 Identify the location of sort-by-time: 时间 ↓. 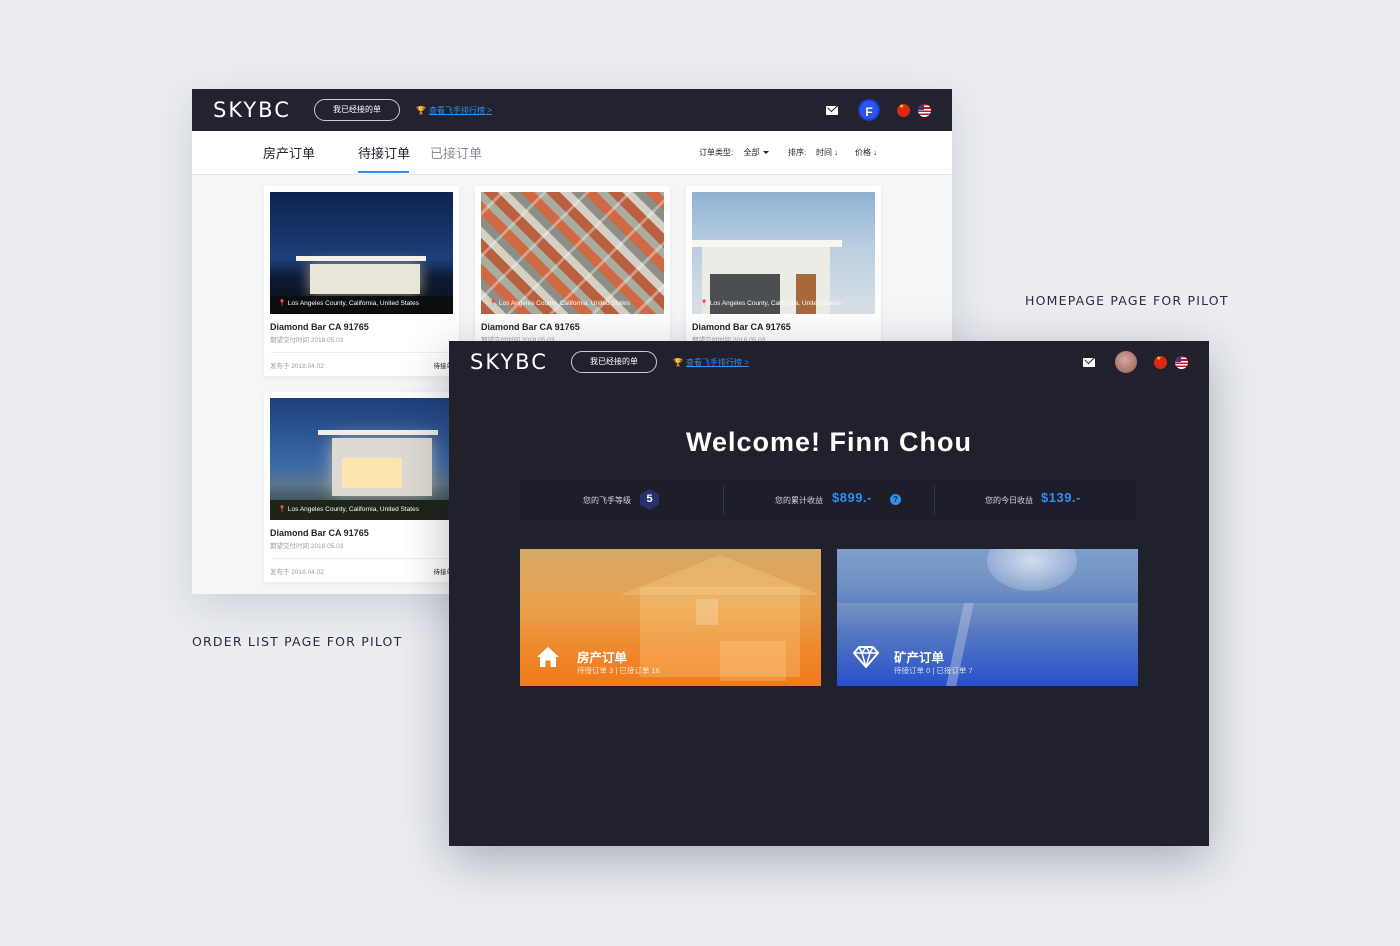
(827, 152).